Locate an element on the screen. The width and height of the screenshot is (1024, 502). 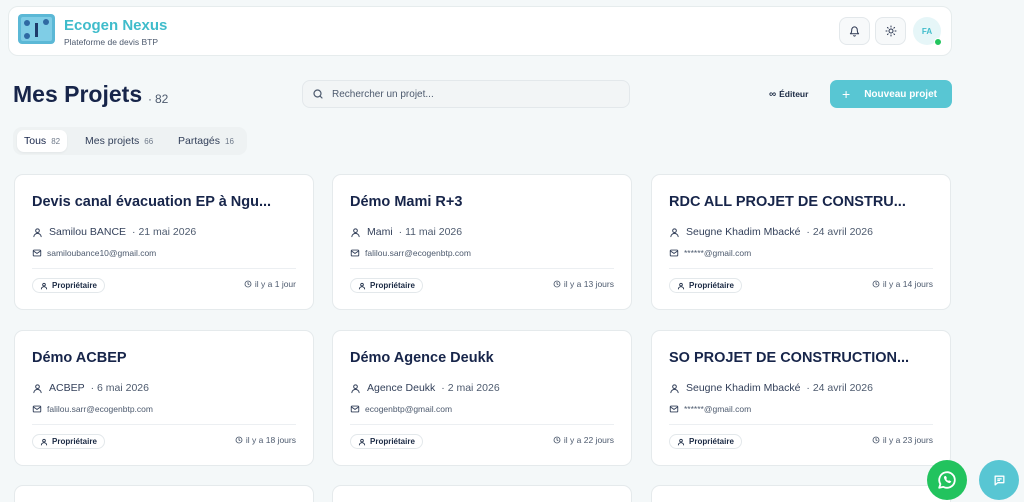
search-input is located at coordinates (477, 94).